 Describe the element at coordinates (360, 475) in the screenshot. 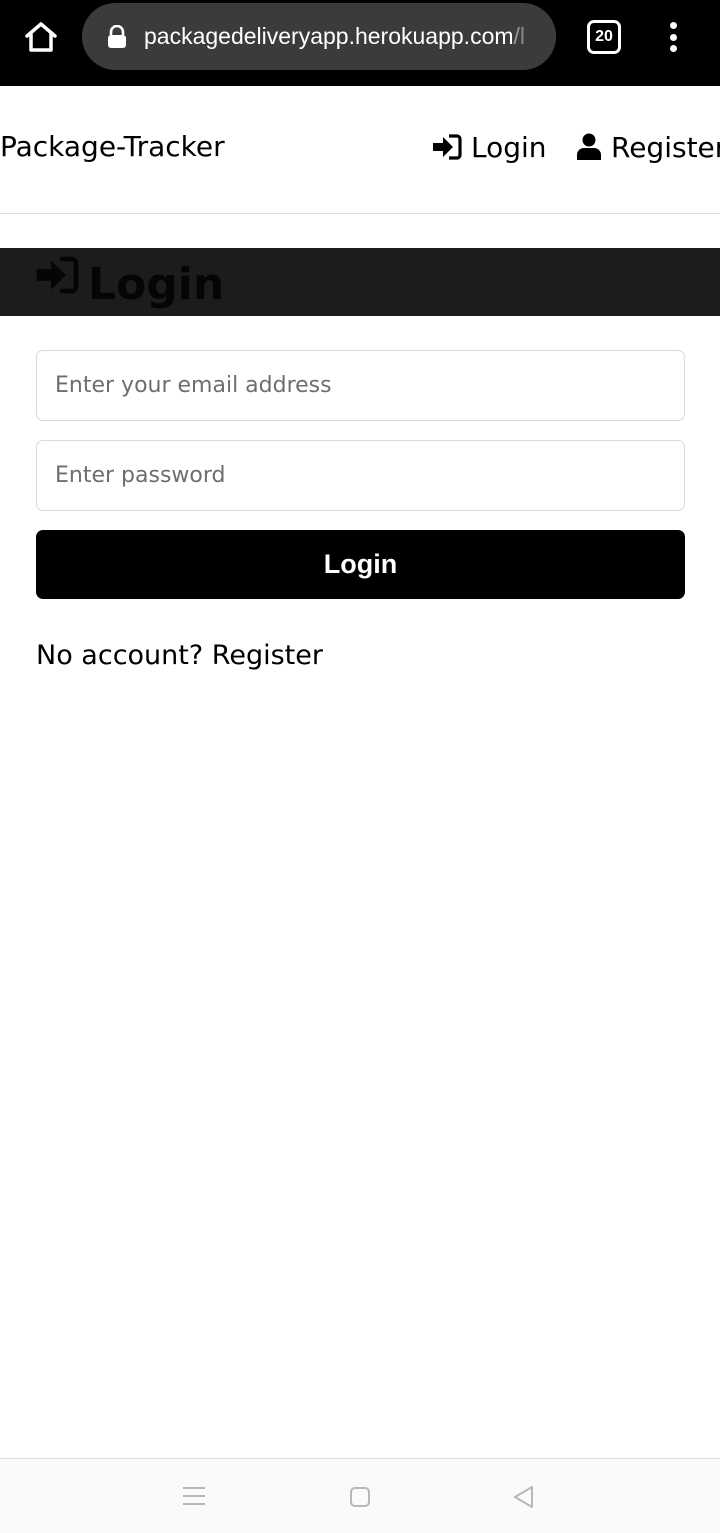

I see `password-field` at that location.